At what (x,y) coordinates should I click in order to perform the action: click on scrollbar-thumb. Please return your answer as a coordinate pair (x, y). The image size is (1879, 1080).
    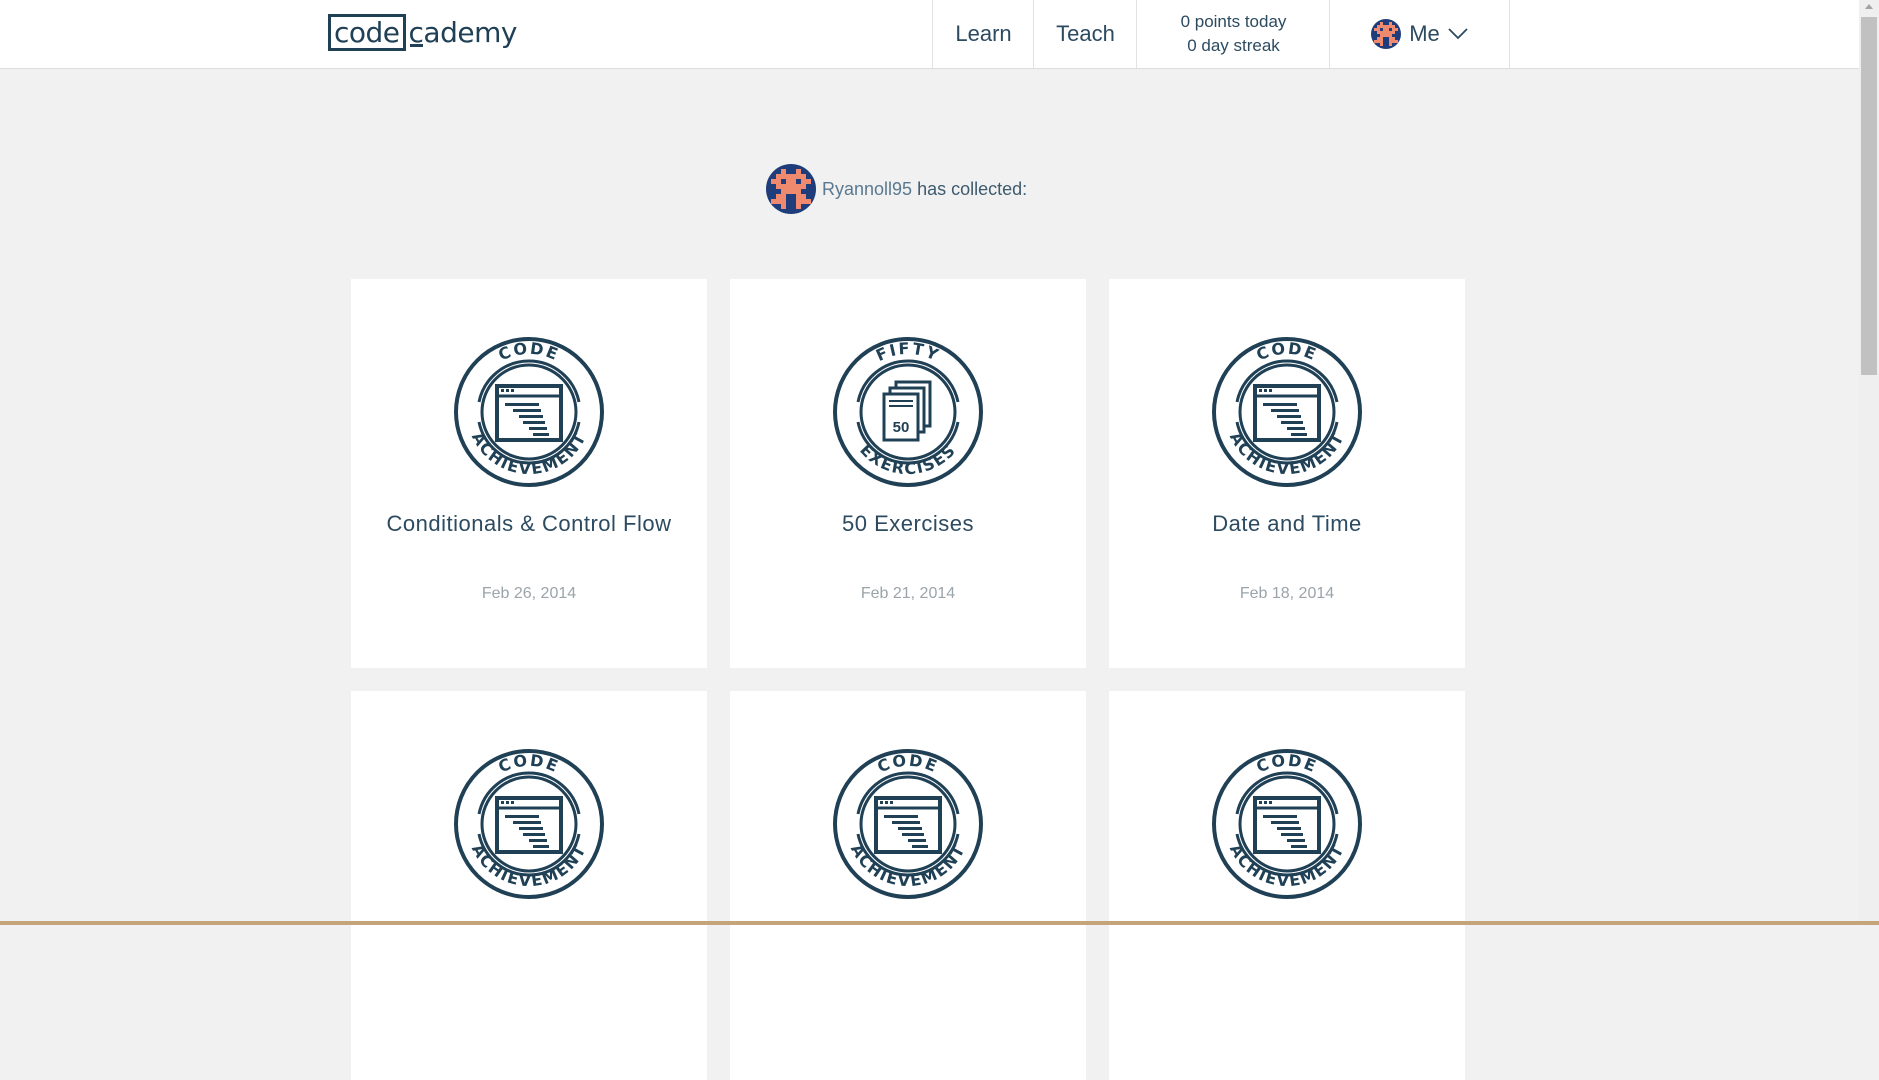
    Looking at the image, I should click on (1869, 196).